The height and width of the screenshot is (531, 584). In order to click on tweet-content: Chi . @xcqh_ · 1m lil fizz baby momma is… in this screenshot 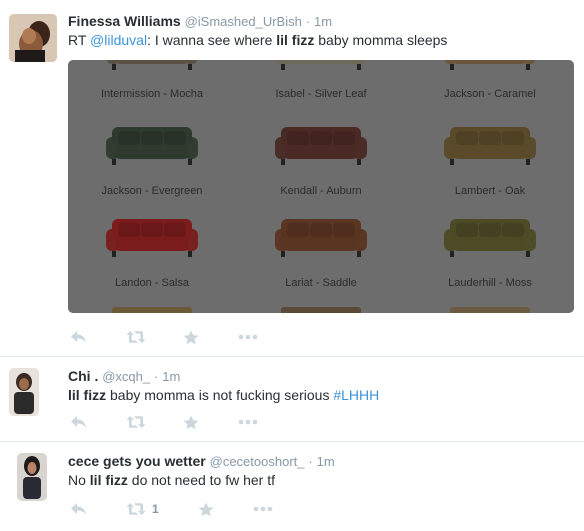, I will do `click(321, 386)`.